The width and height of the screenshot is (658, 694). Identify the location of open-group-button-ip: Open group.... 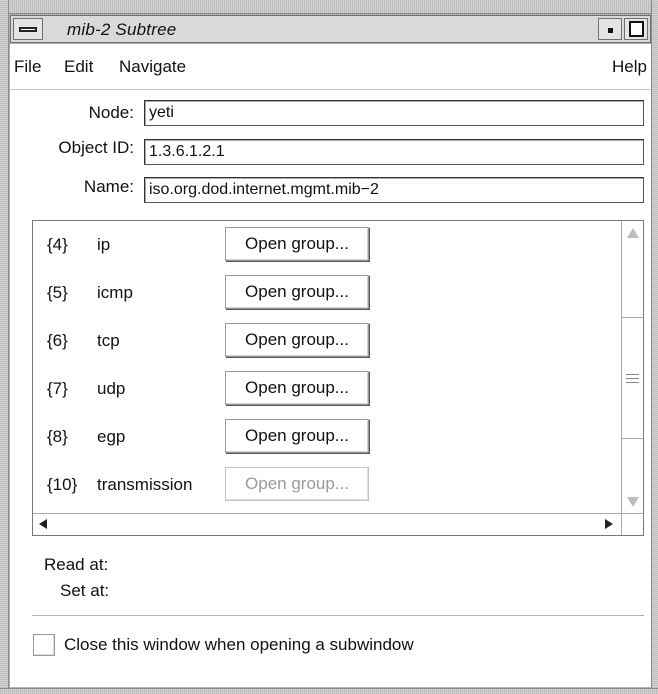
(297, 244).